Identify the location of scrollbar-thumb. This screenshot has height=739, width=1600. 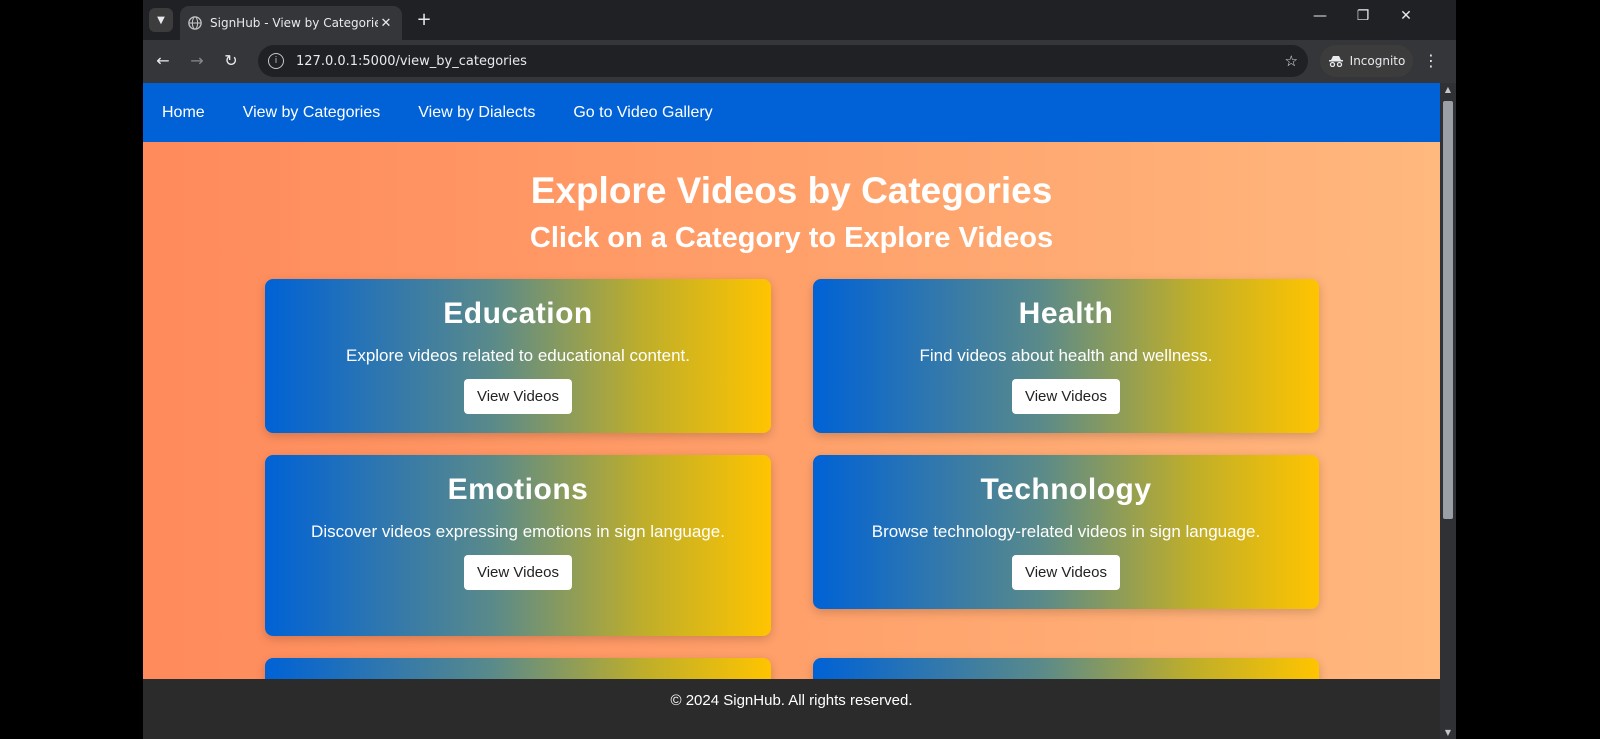
(1448, 310).